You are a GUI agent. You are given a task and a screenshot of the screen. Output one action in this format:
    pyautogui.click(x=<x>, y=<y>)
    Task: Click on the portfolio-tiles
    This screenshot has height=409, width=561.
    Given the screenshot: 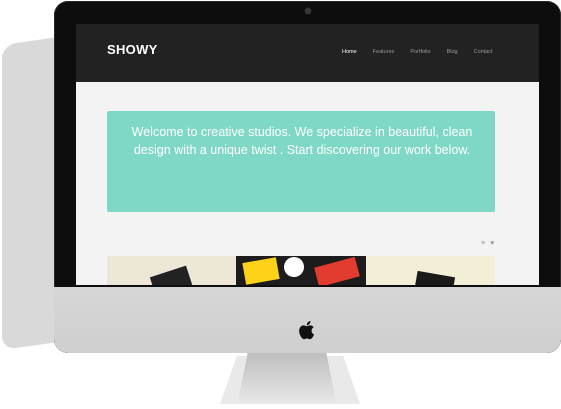 What is the action you would take?
    pyautogui.click(x=301, y=270)
    